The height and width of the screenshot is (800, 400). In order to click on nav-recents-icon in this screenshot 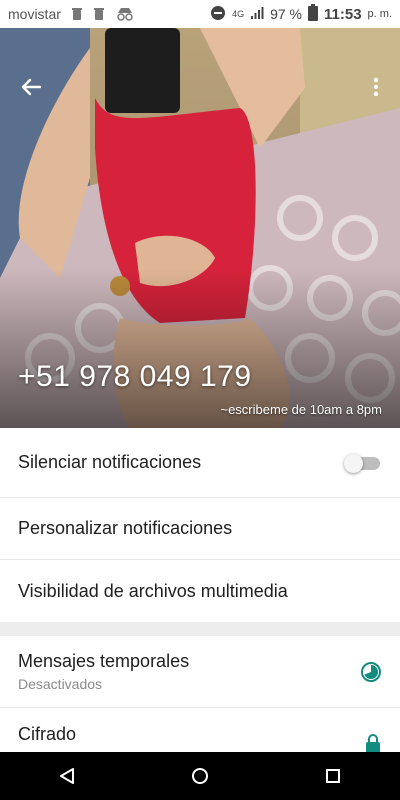, I will do `click(333, 776)`.